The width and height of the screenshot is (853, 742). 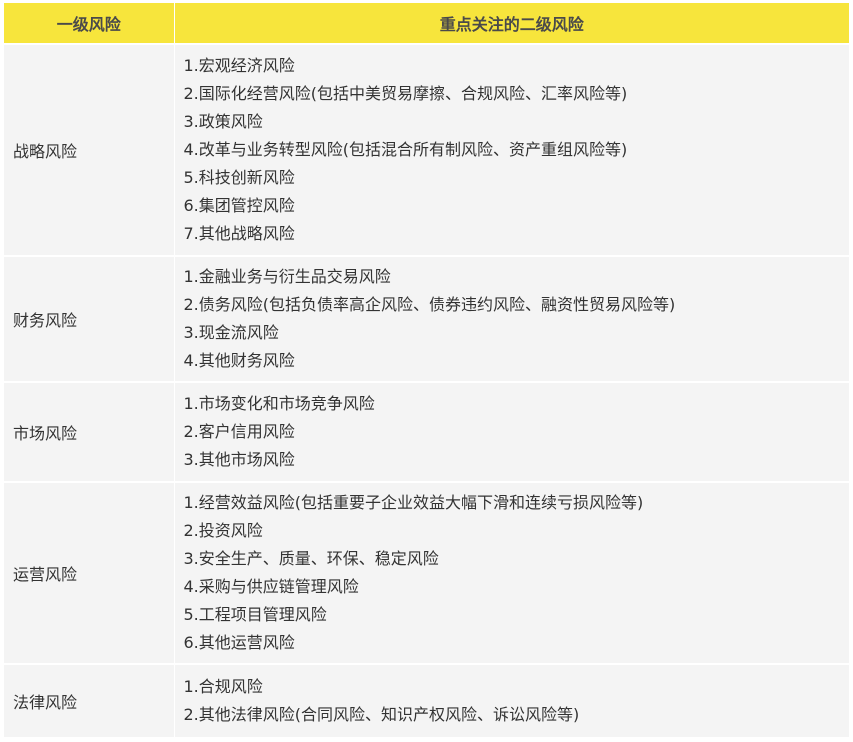 I want to click on list-item: 6.其他运营风险, so click(x=239, y=642).